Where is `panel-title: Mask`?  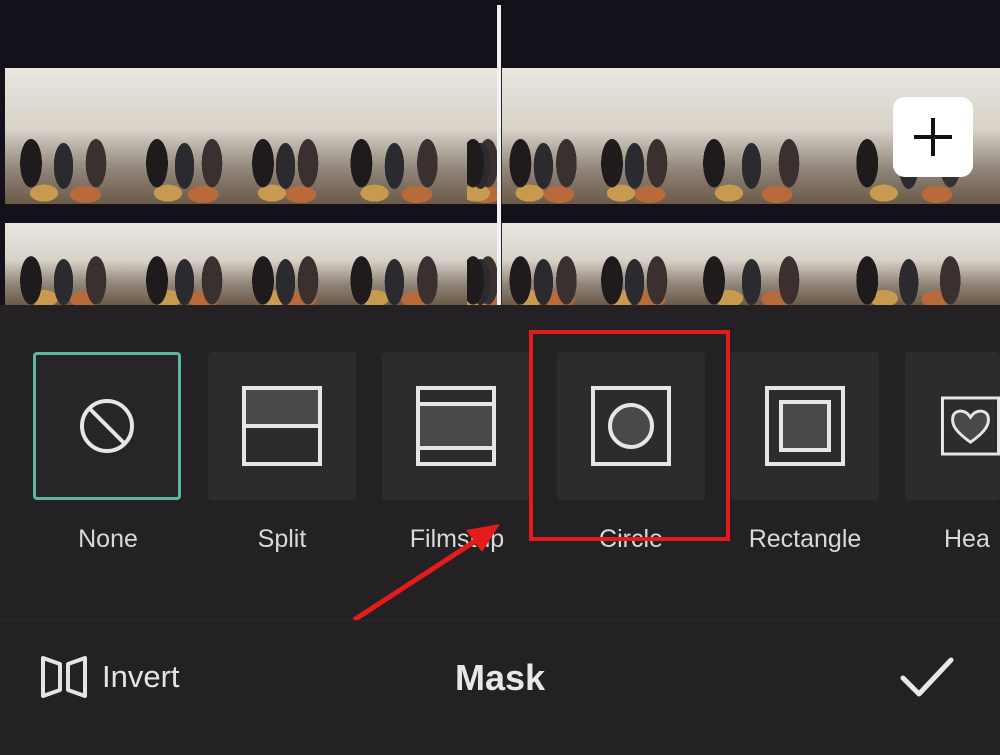
panel-title: Mask is located at coordinates (500, 677).